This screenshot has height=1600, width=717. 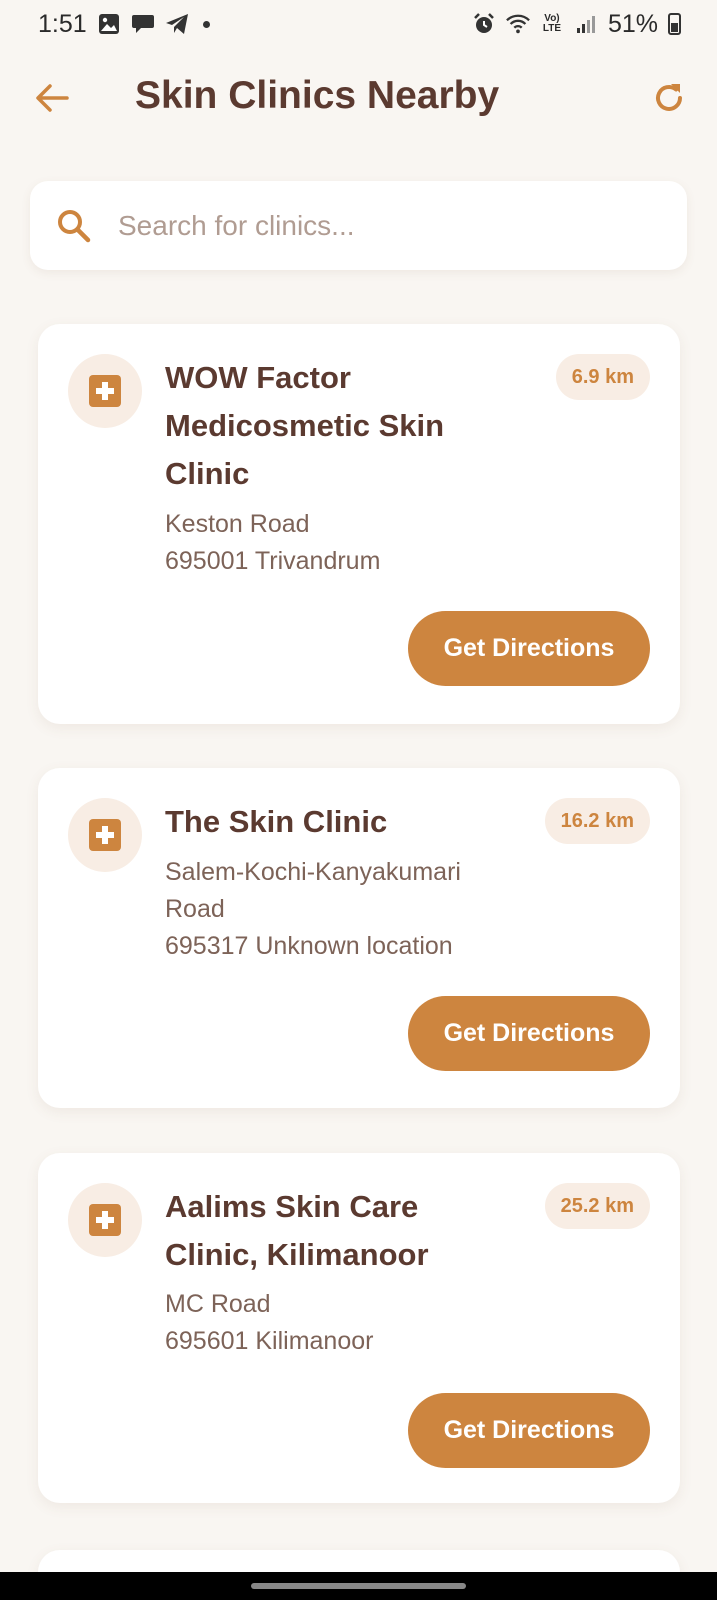 I want to click on back-button, so click(x=52, y=98).